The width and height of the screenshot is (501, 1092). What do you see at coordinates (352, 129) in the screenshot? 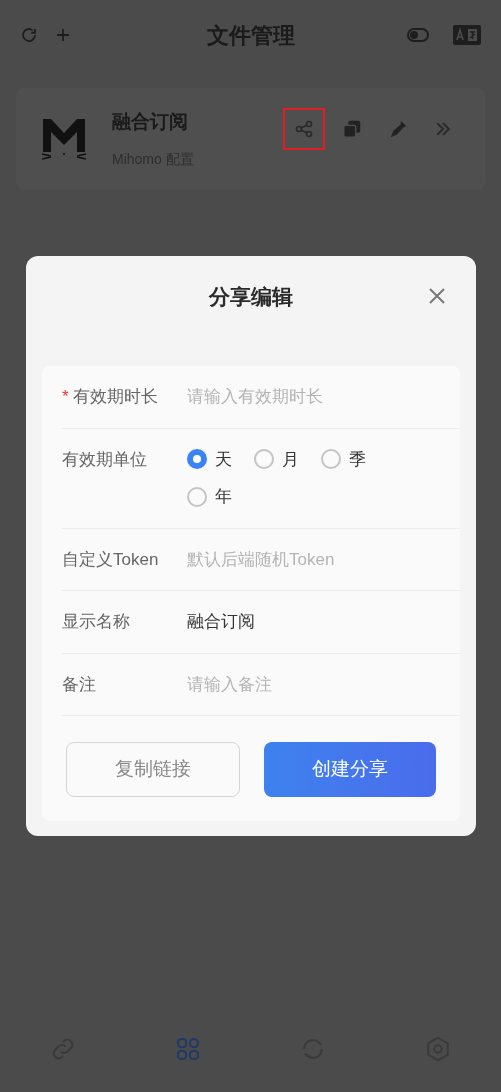
I see `copy-icon` at bounding box center [352, 129].